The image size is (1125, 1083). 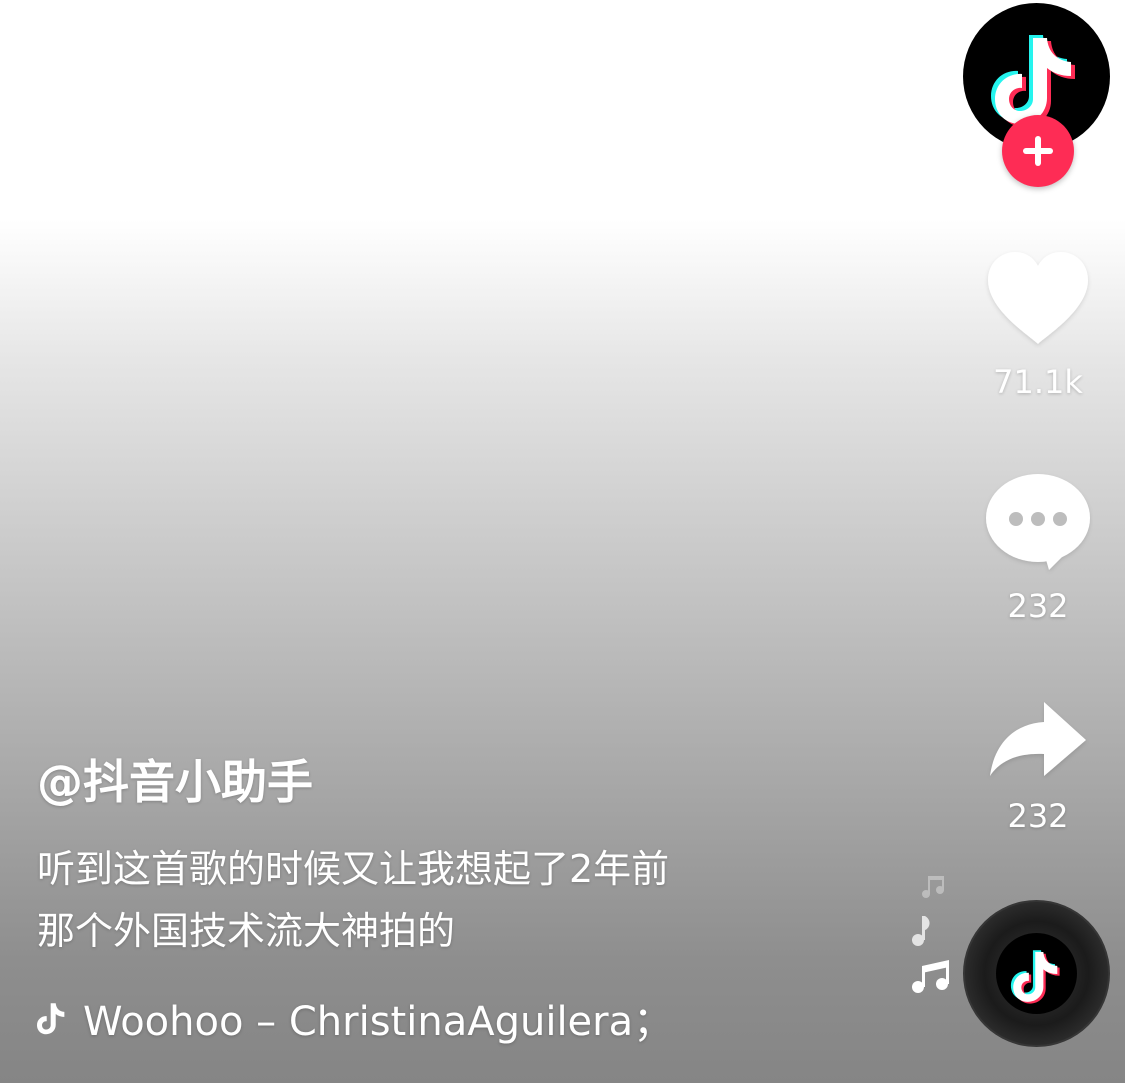 I want to click on disc-center, so click(x=1036, y=973).